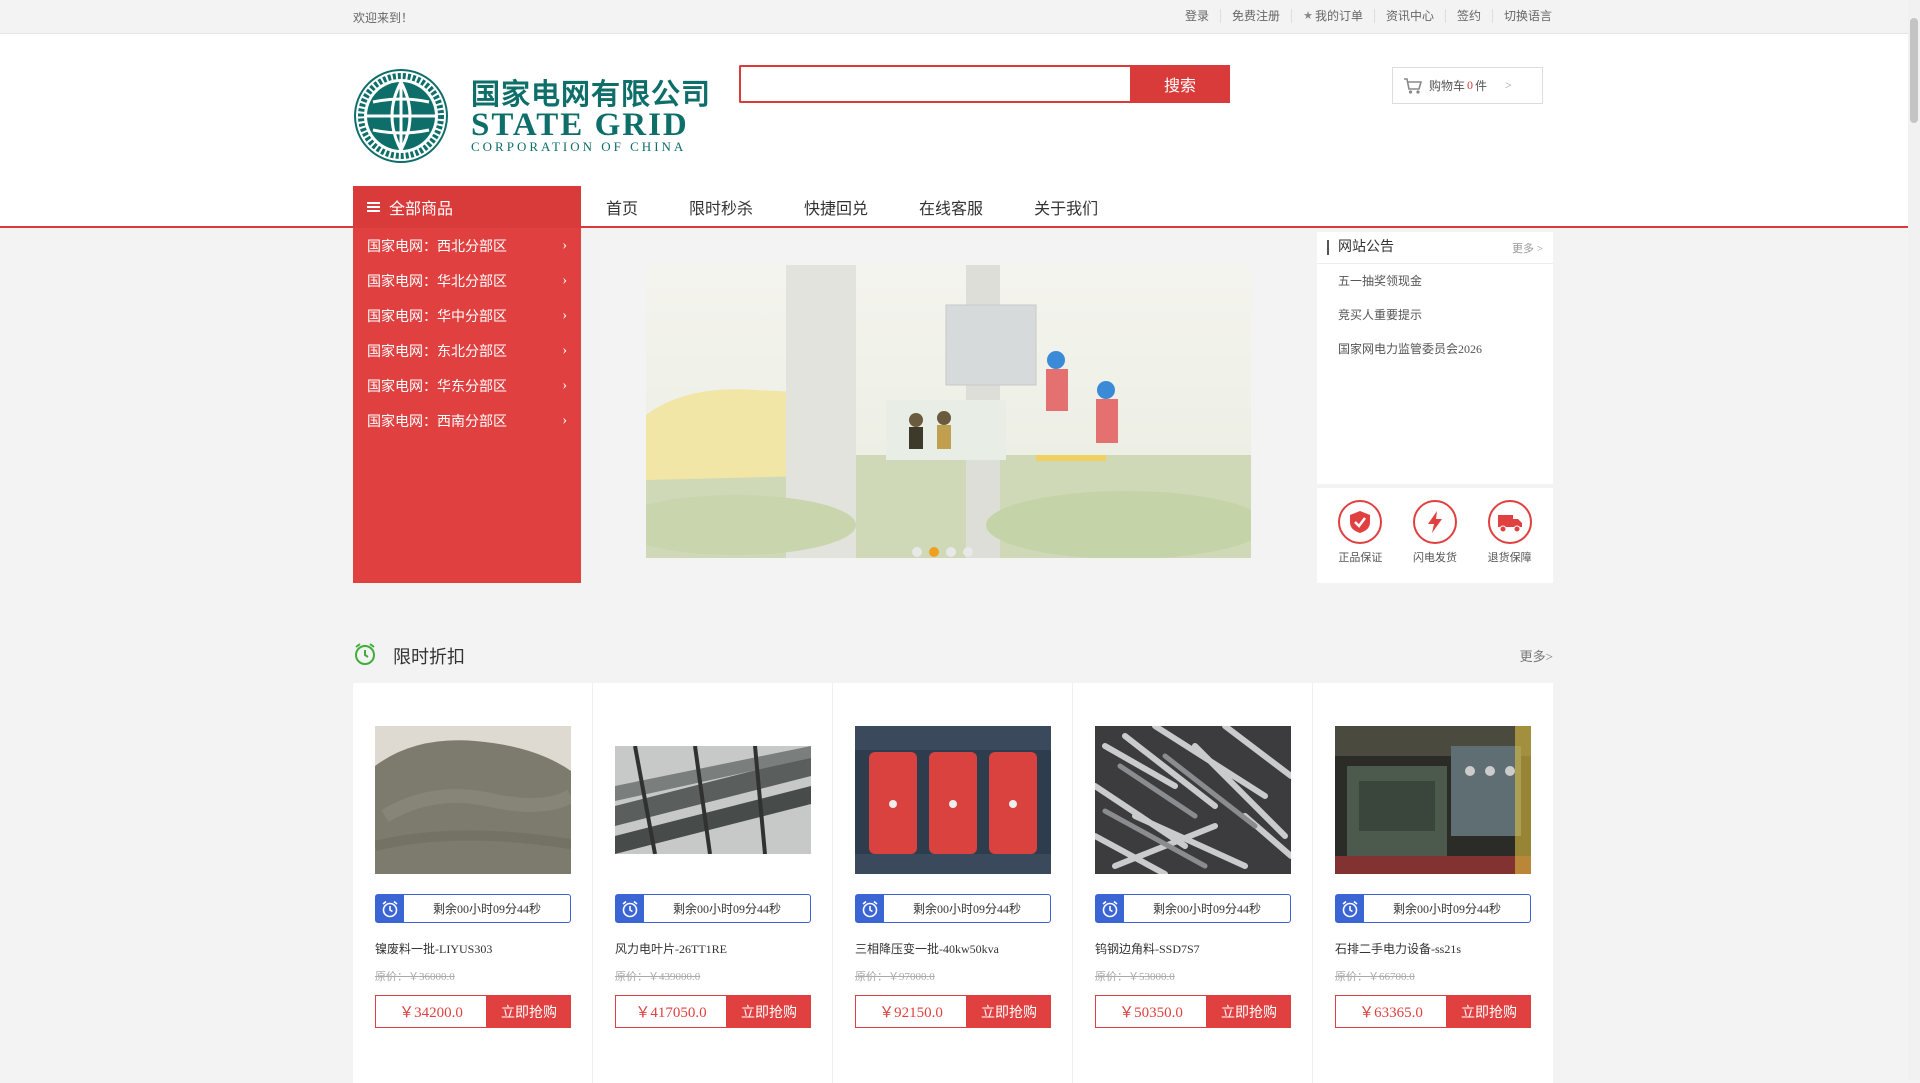 This screenshot has width=1920, height=1083. I want to click on logo-english-name: STATE GRID, so click(580, 125).